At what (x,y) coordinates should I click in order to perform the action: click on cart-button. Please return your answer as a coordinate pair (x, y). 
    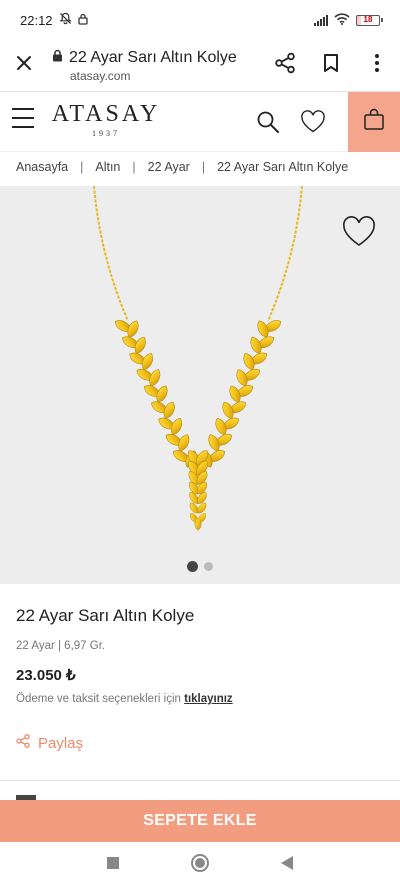
    Looking at the image, I should click on (374, 122).